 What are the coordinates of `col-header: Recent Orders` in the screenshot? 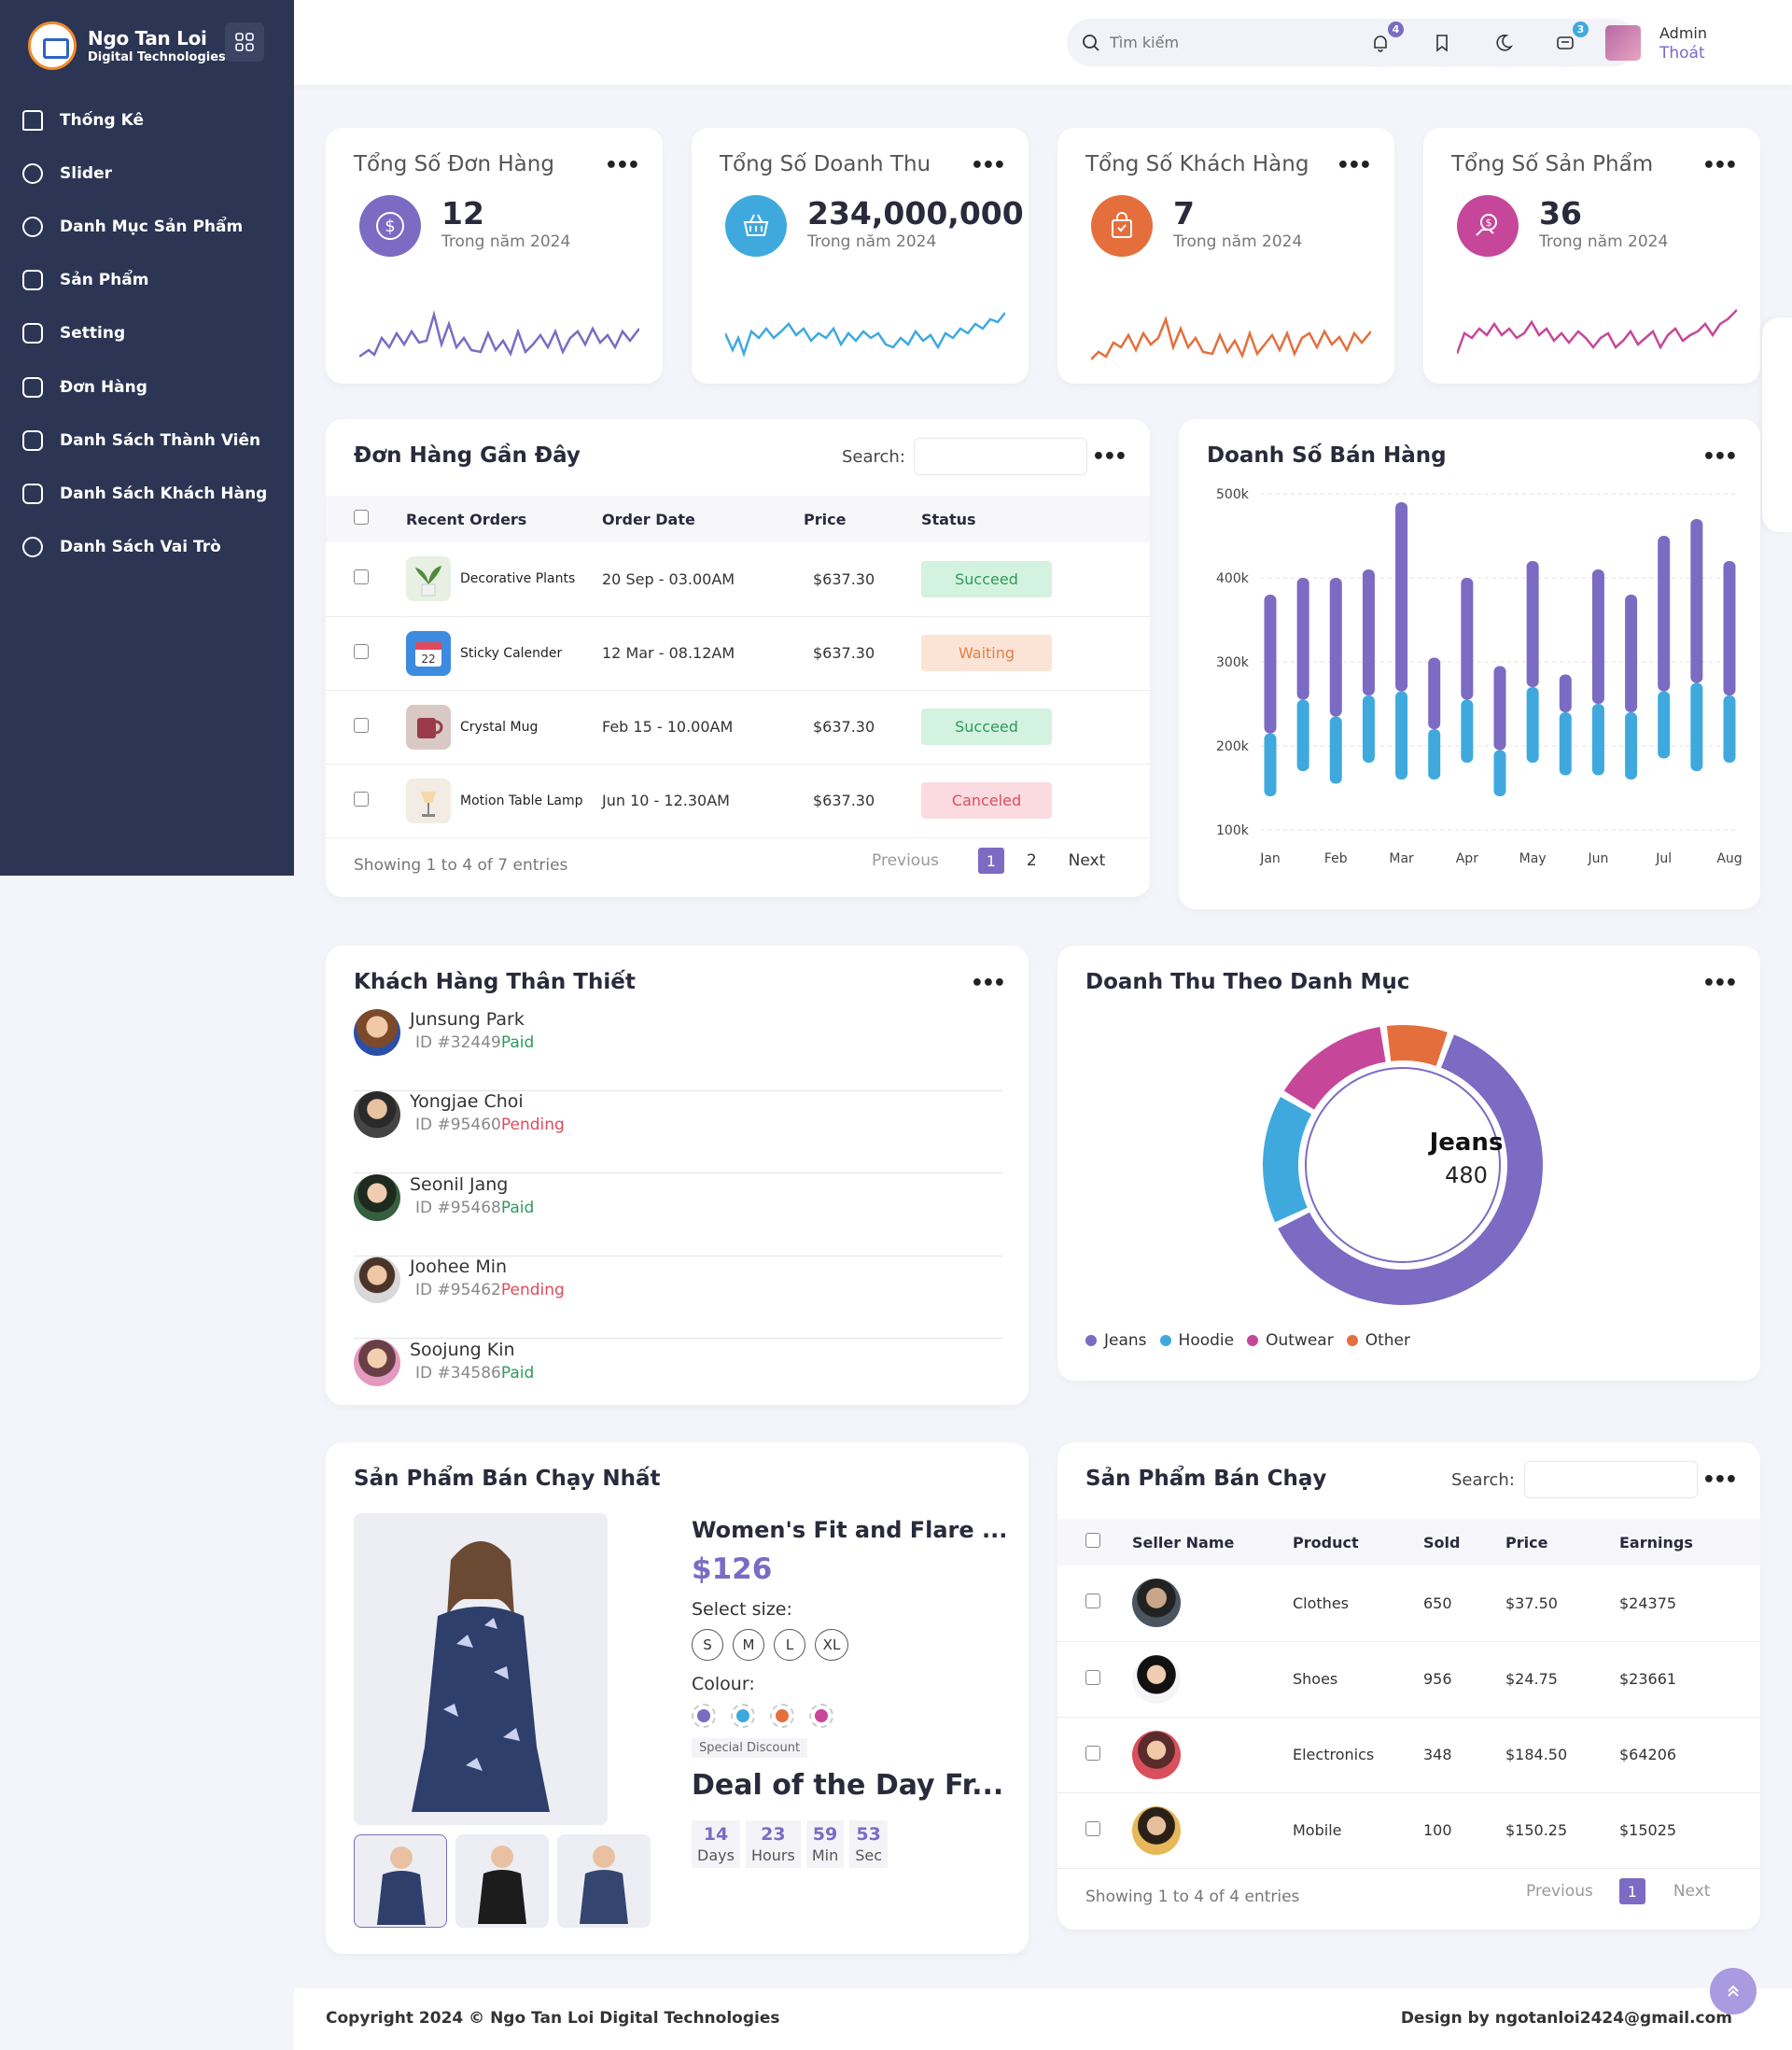 It's located at (487, 519).